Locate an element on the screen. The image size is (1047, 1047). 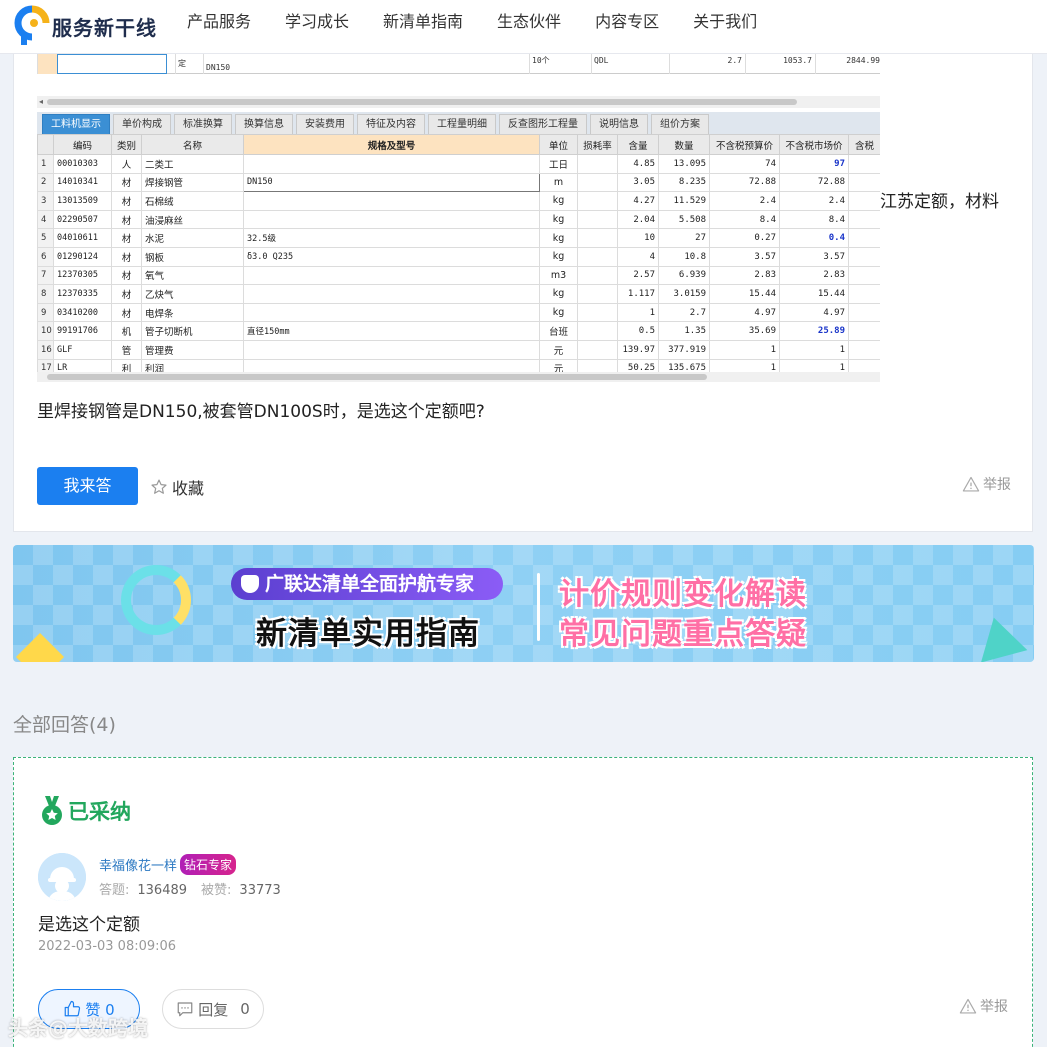
table-row: 5 04010611 材水泥 32.5级 kg 10 27 0.27 0.4 is located at coordinates (458, 238).